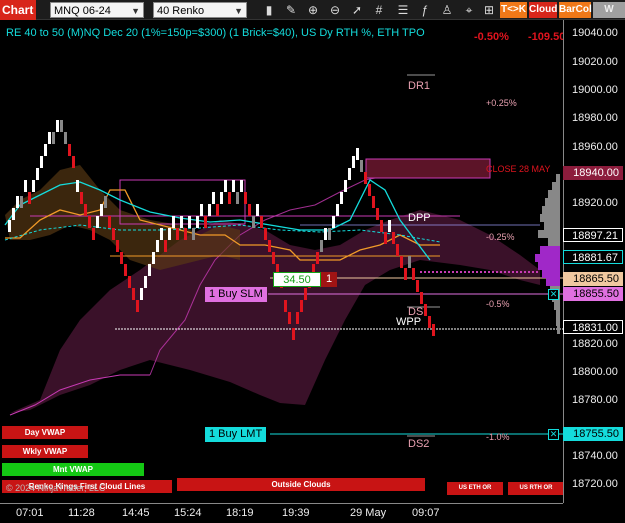 The width and height of the screenshot is (625, 523). What do you see at coordinates (291, 10) in the screenshot?
I see `draw-tools-icon: ✎` at bounding box center [291, 10].